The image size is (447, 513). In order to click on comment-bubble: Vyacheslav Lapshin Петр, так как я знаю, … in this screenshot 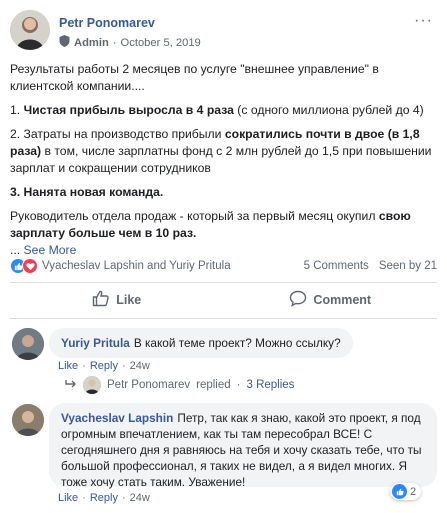, I will do `click(243, 446)`.